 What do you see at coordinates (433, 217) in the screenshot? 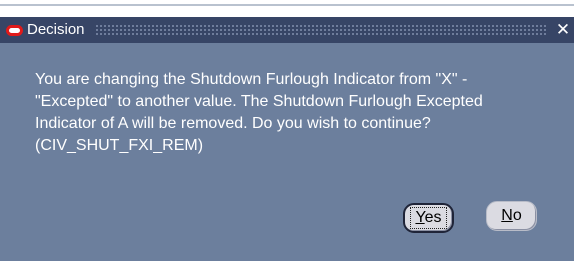
I see `yes-label-rest: es` at bounding box center [433, 217].